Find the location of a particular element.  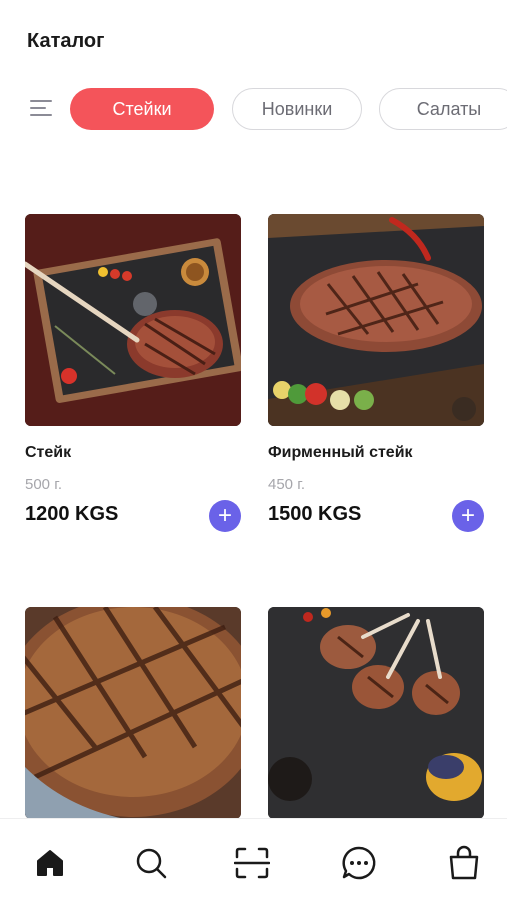

bottom-tab-bar is located at coordinates (253, 859).